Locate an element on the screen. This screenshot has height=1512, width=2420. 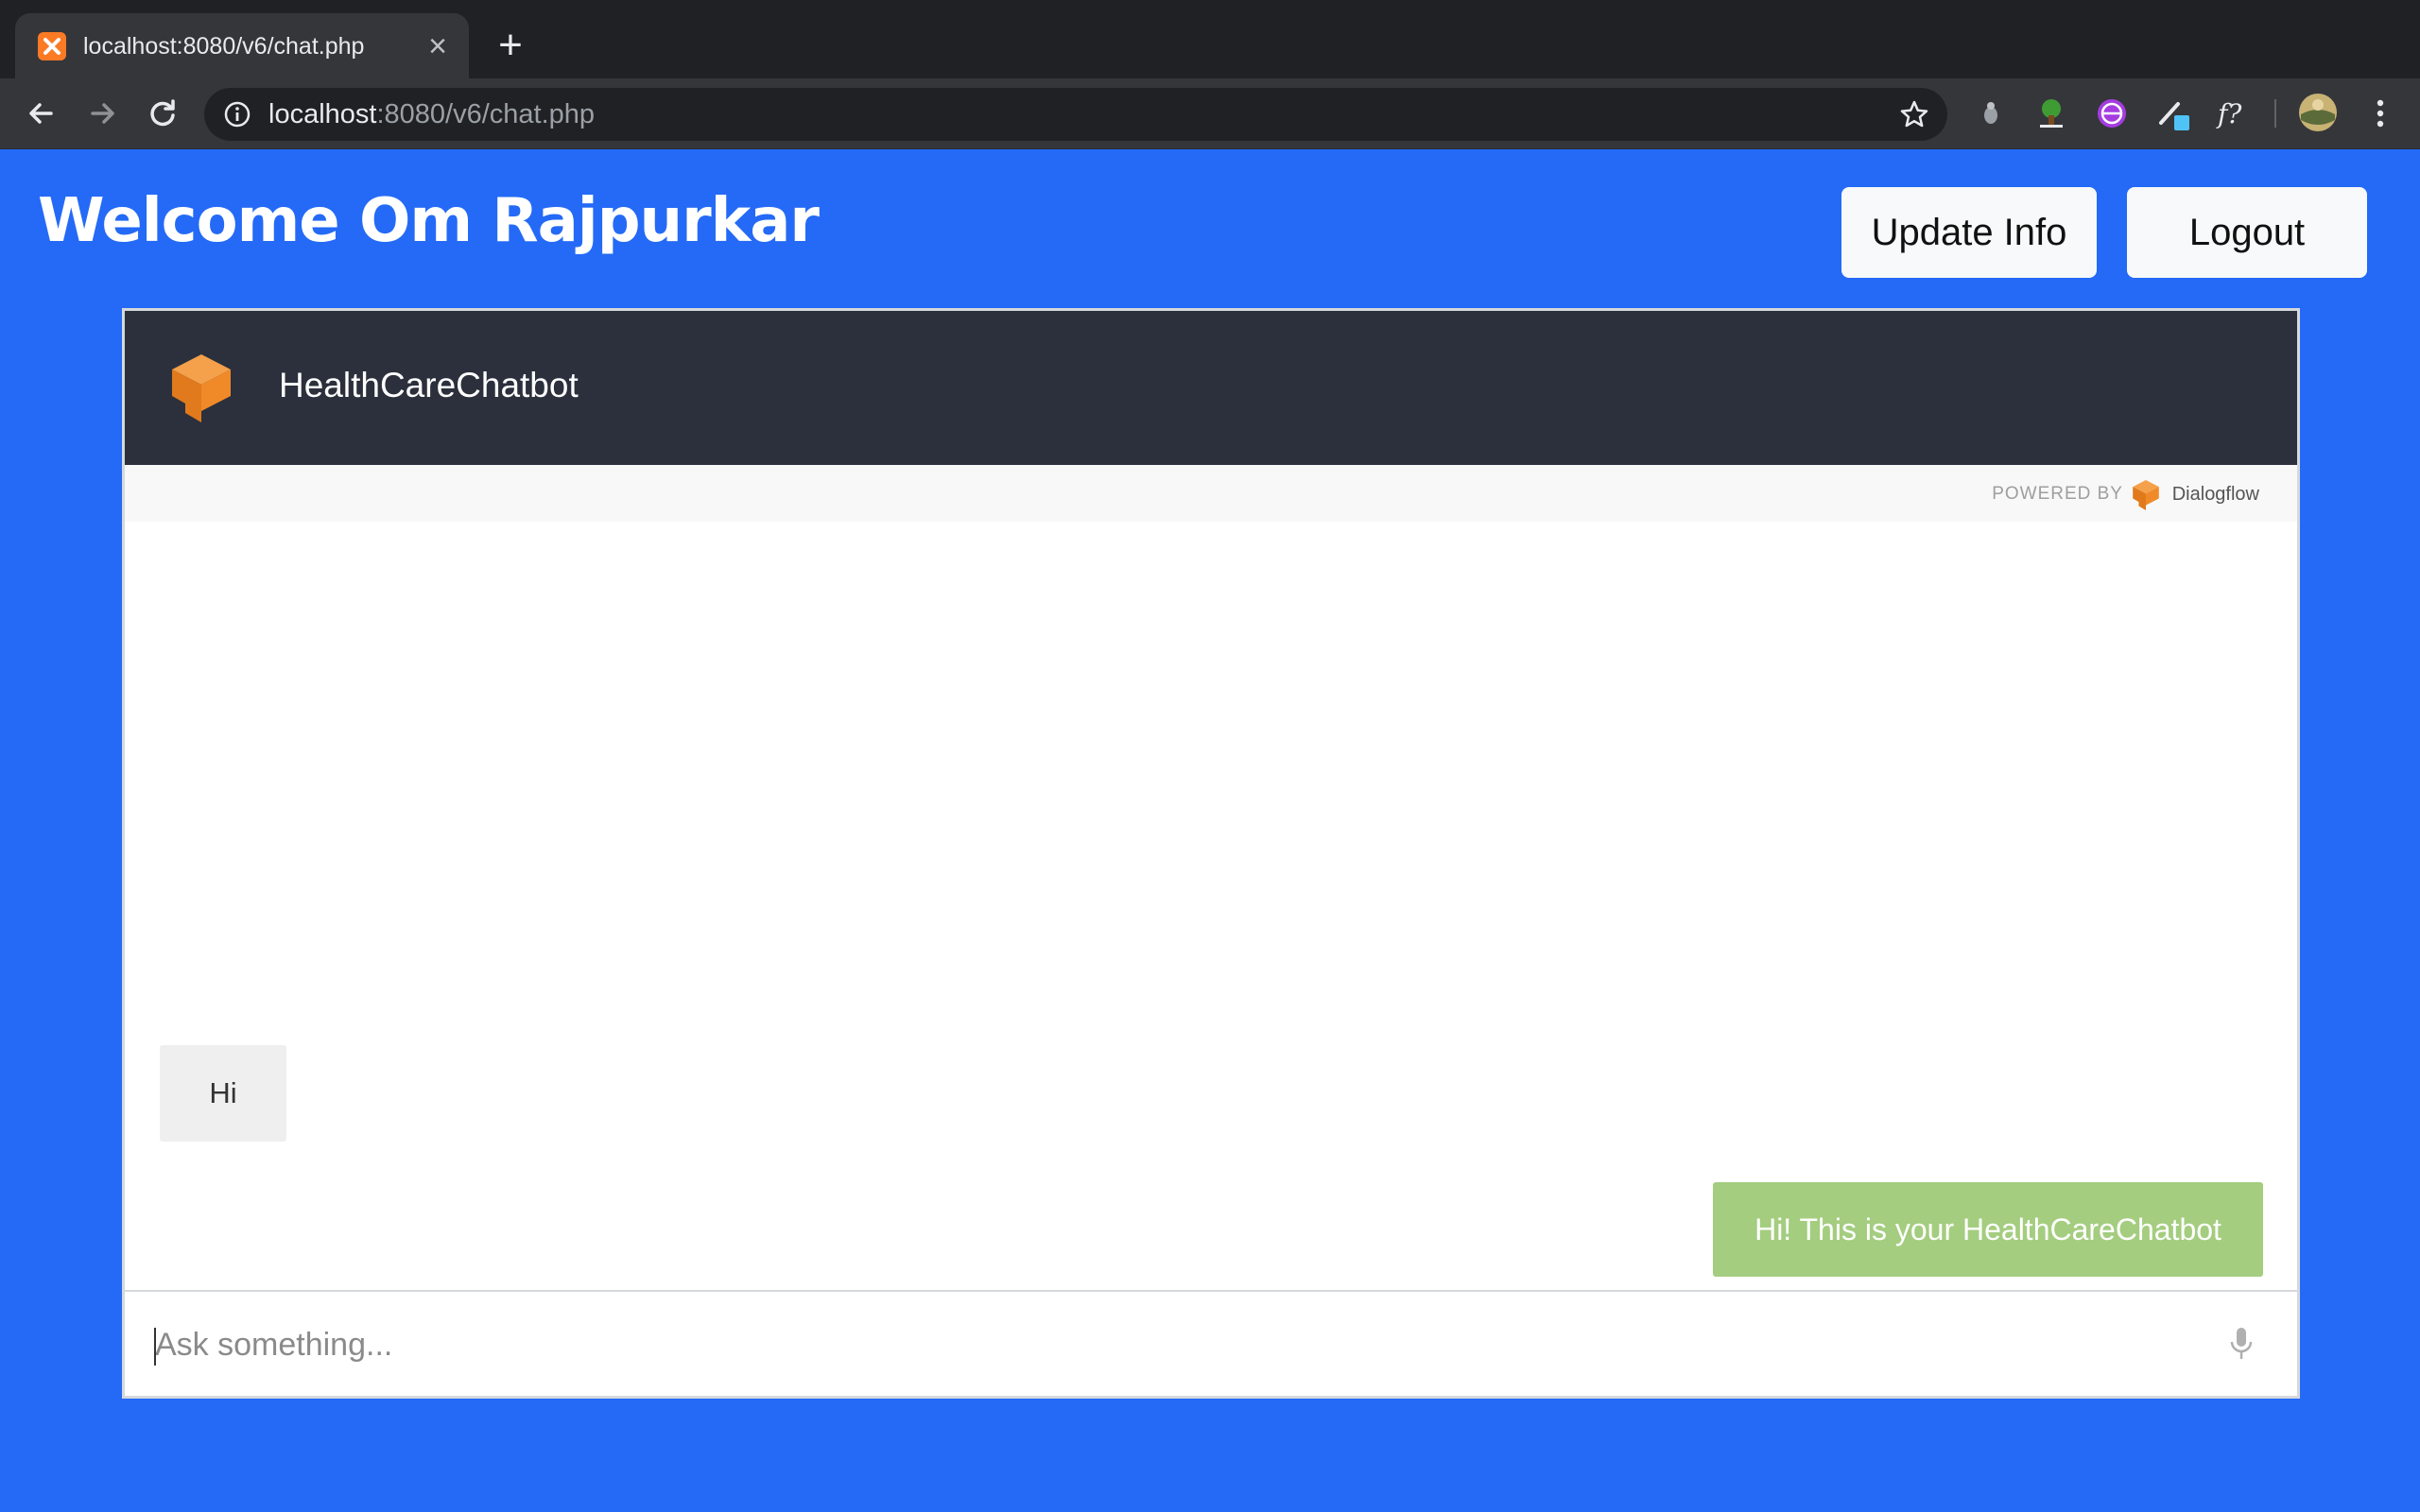
tree-extension-icon is located at coordinates (2051, 113).